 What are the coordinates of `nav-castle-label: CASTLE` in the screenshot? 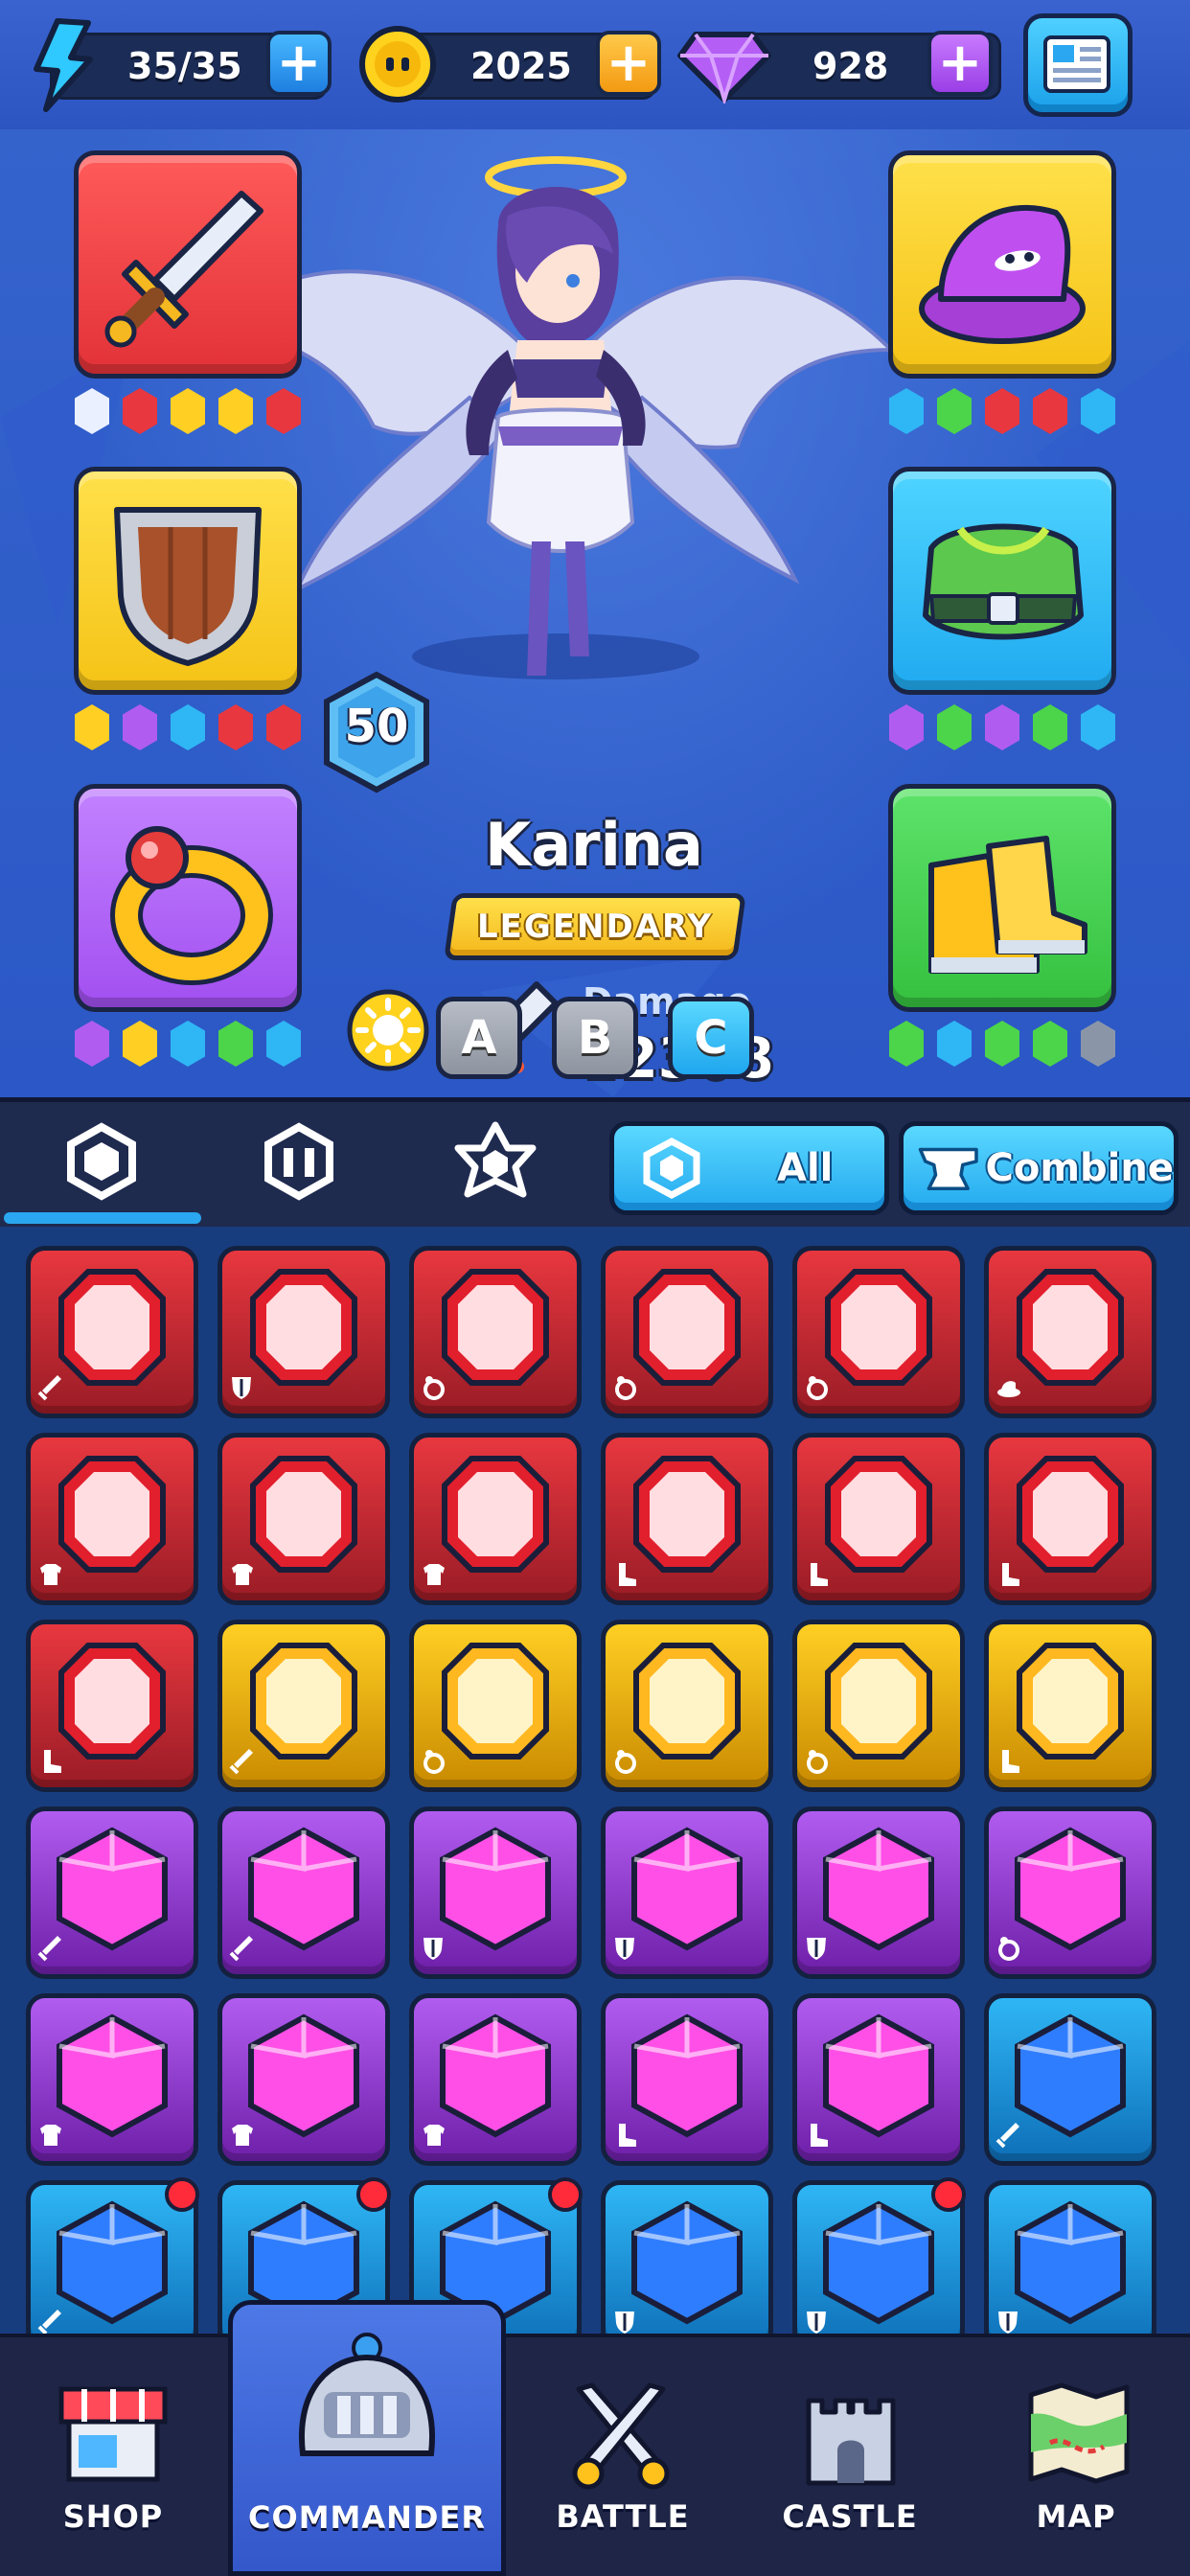 It's located at (850, 2516).